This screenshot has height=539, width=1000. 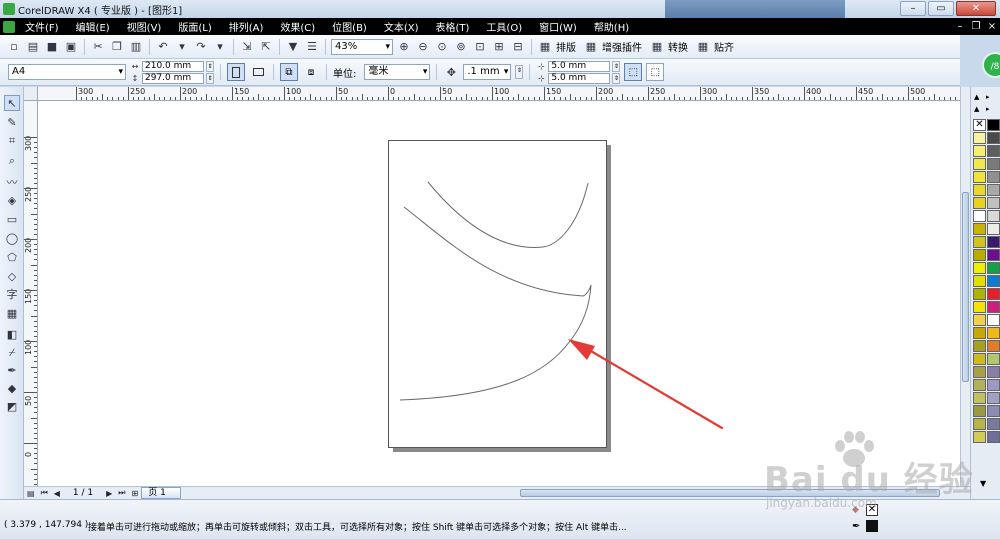 I want to click on zoom-page-height-icon: ⊟, so click(x=518, y=47).